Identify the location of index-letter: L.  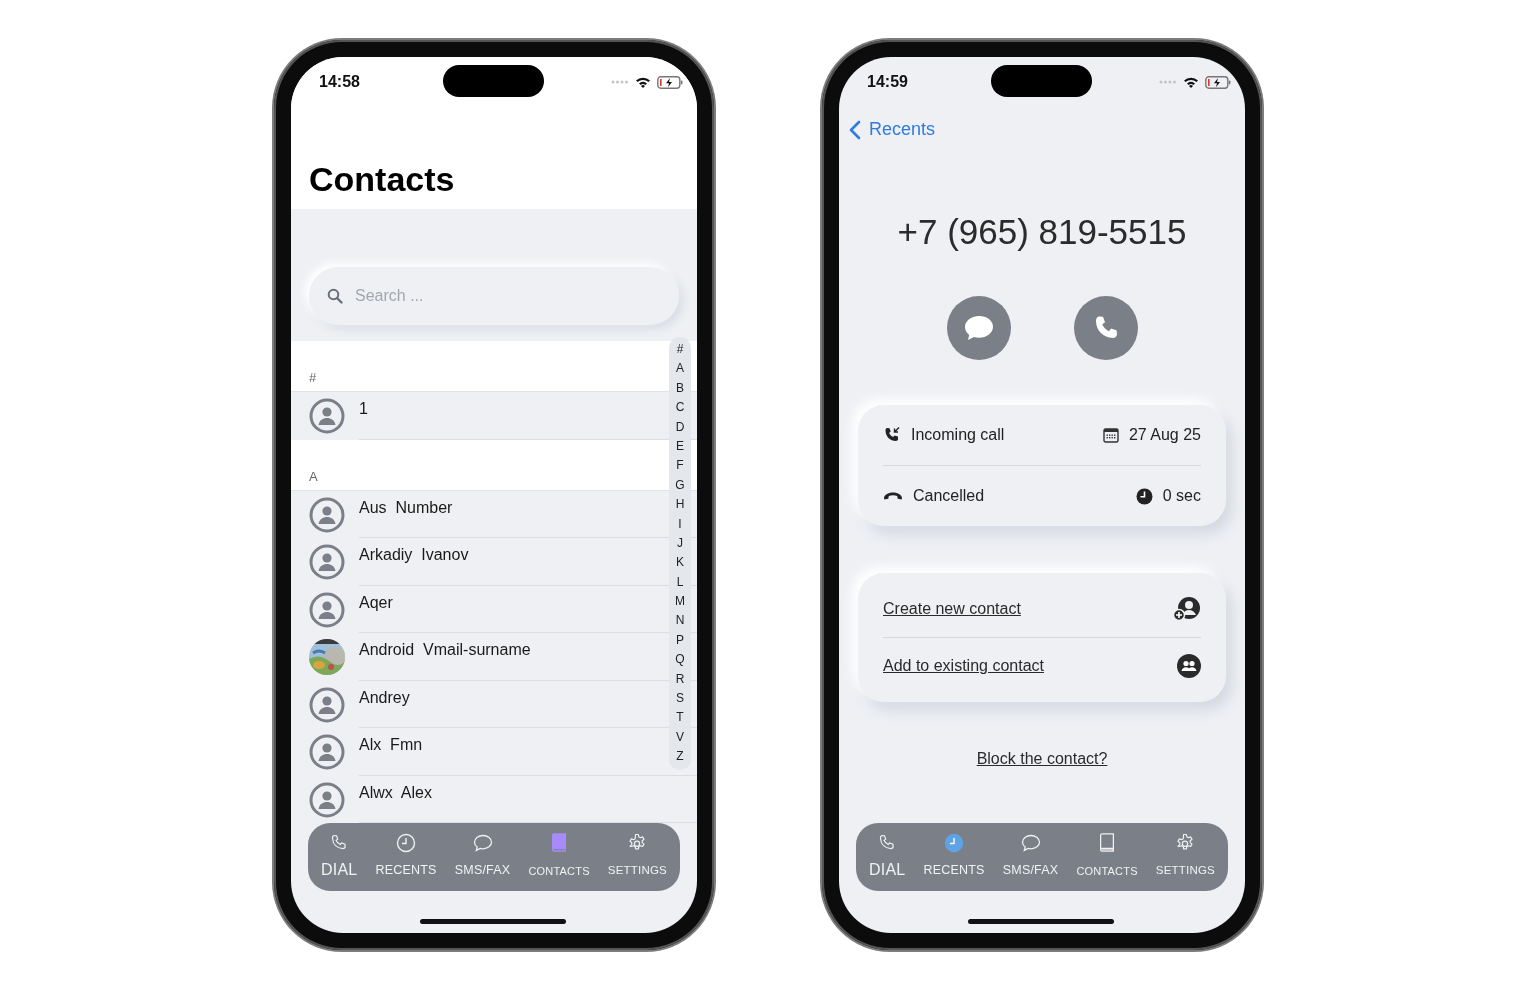
(680, 582).